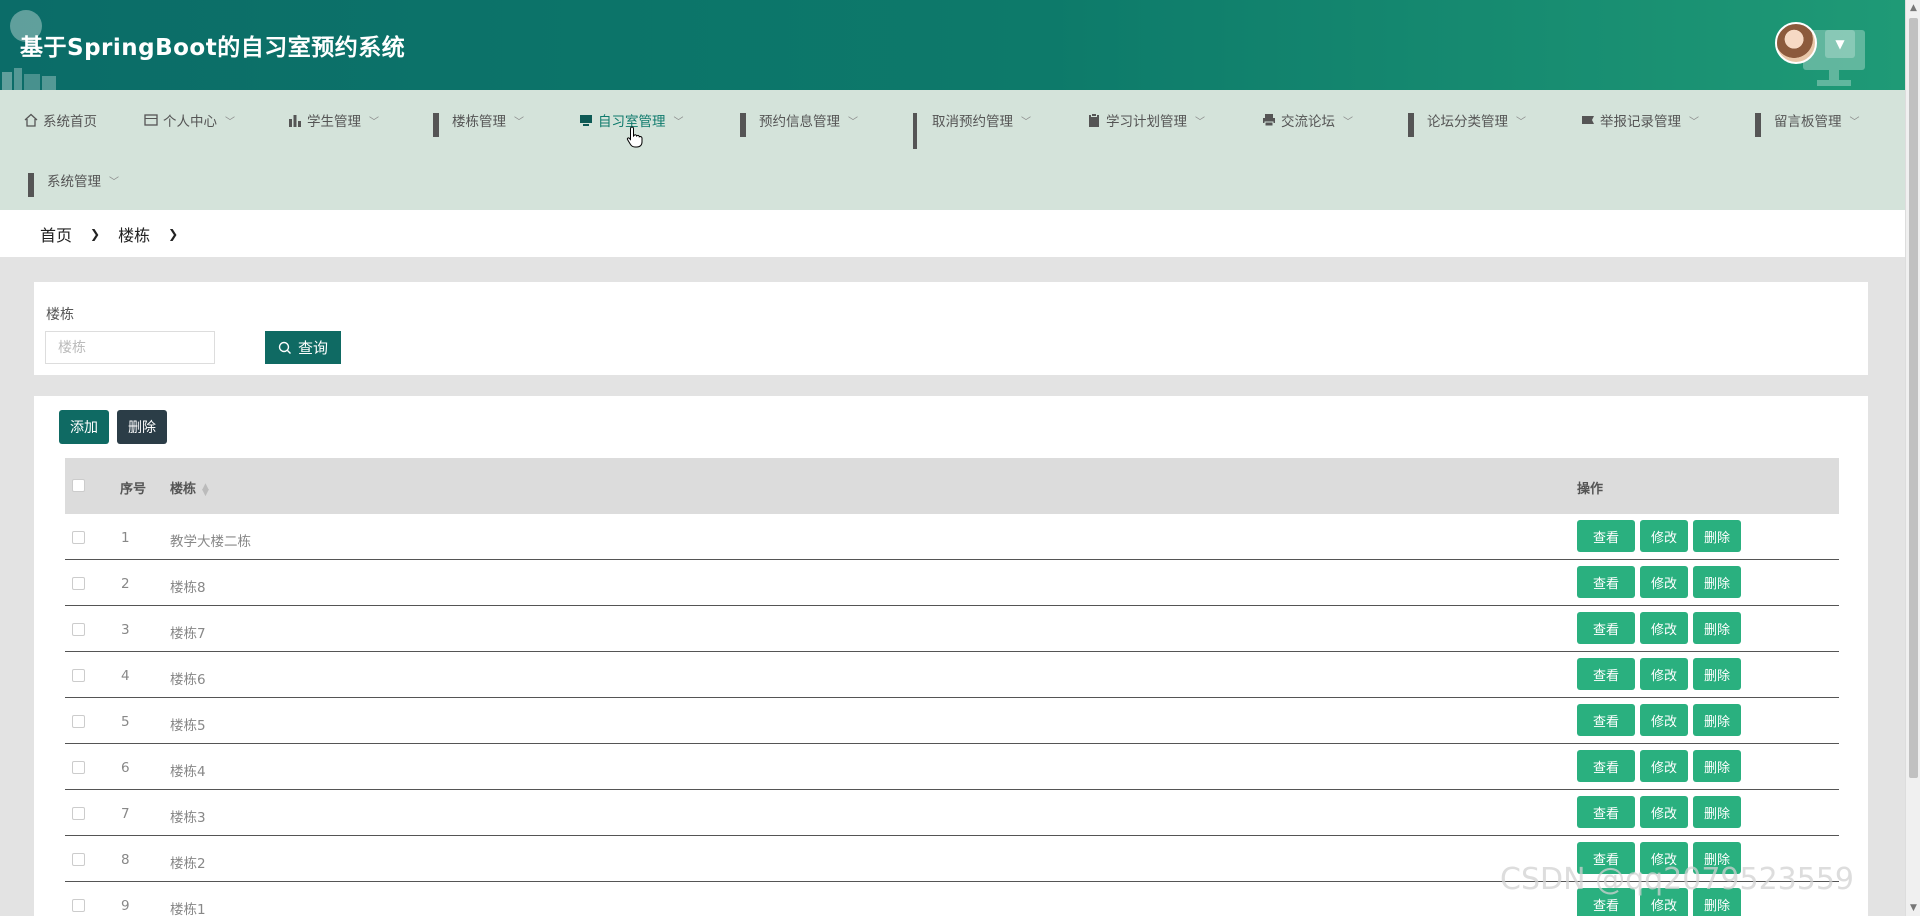 The width and height of the screenshot is (1920, 916). I want to click on books-decoration-icon, so click(29, 79).